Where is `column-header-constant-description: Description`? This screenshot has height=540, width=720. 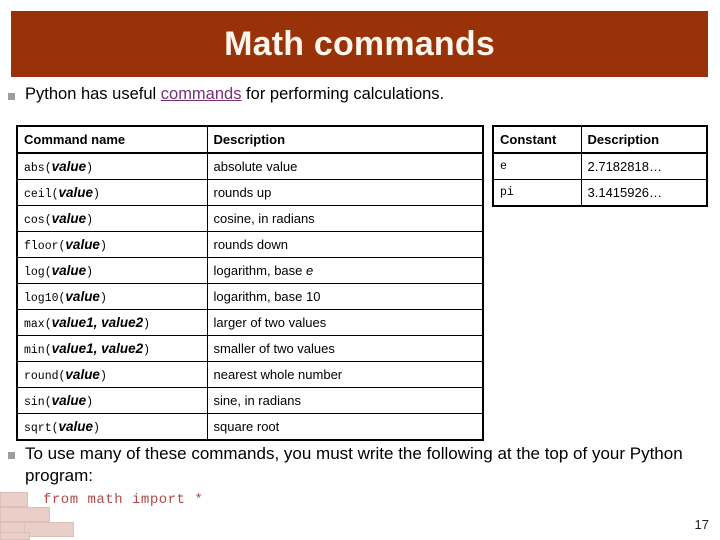 column-header-constant-description: Description is located at coordinates (644, 139).